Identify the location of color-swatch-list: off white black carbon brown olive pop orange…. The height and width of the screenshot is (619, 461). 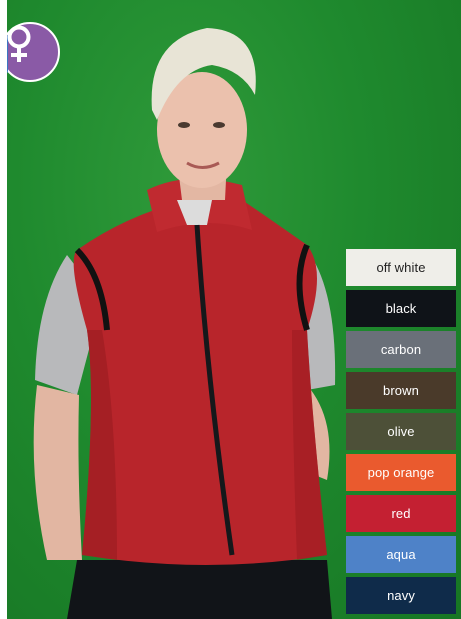
(401, 433).